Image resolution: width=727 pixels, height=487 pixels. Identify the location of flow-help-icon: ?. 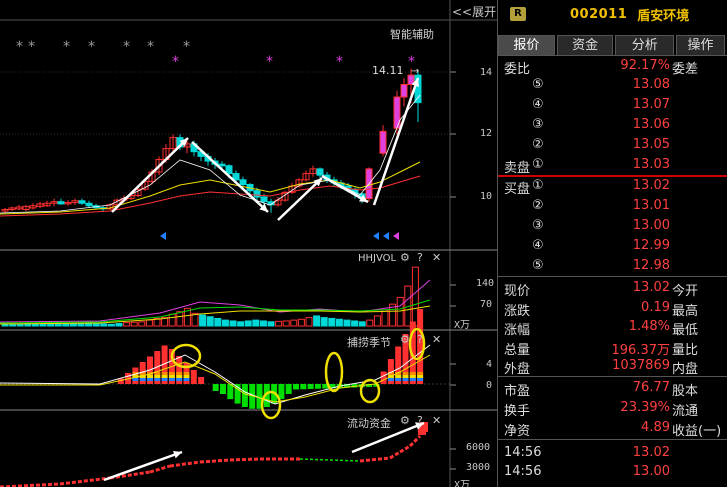
(420, 420).